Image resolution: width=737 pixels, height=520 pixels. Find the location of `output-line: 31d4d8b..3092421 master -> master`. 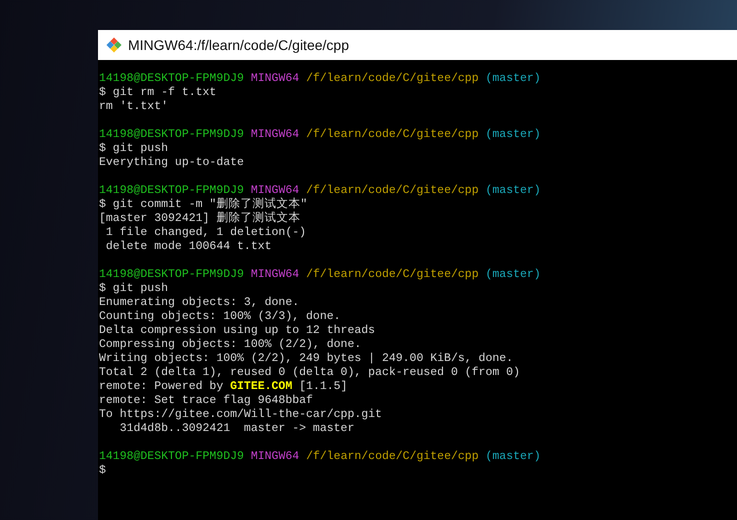

output-line: 31d4d8b..3092421 master -> master is located at coordinates (237, 429).